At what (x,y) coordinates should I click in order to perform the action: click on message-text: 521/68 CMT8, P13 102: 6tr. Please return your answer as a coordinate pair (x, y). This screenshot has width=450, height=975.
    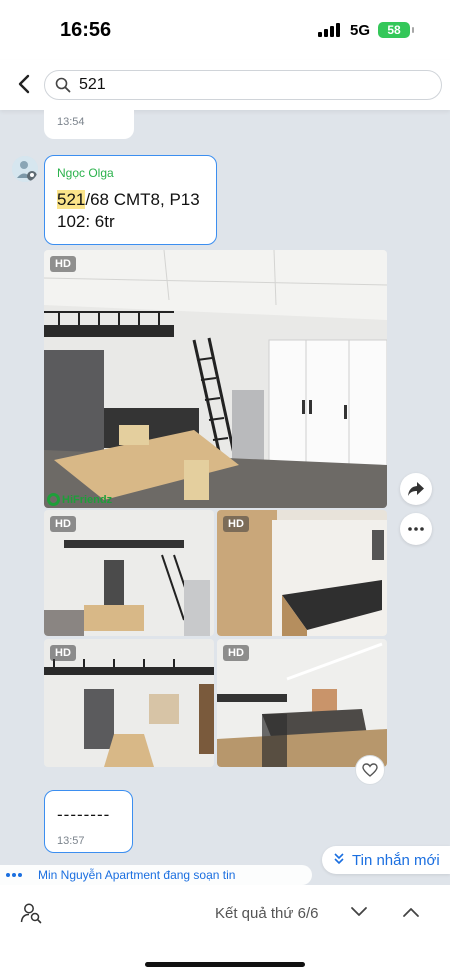
    Looking at the image, I should click on (130, 211).